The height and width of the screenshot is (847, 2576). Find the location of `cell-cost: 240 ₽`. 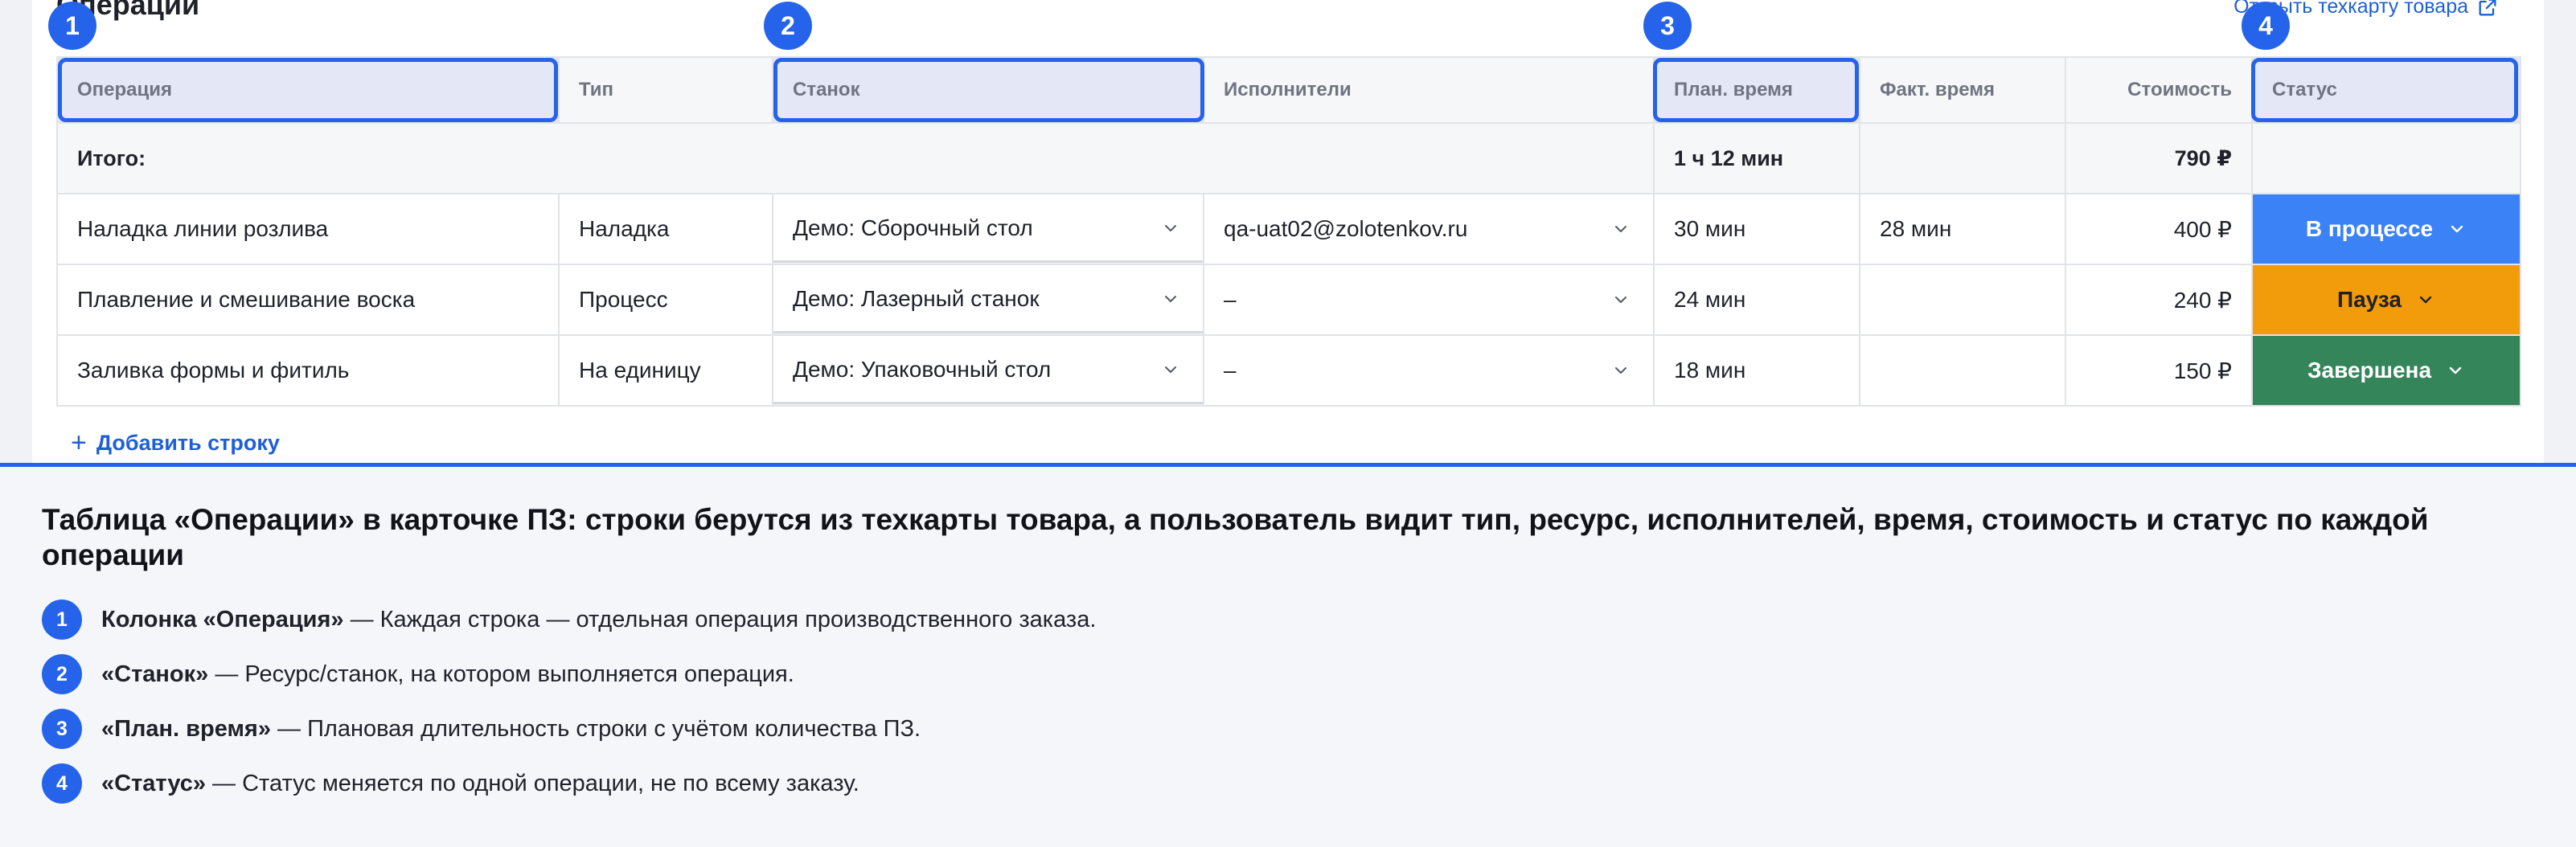

cell-cost: 240 ₽ is located at coordinates (2159, 300).